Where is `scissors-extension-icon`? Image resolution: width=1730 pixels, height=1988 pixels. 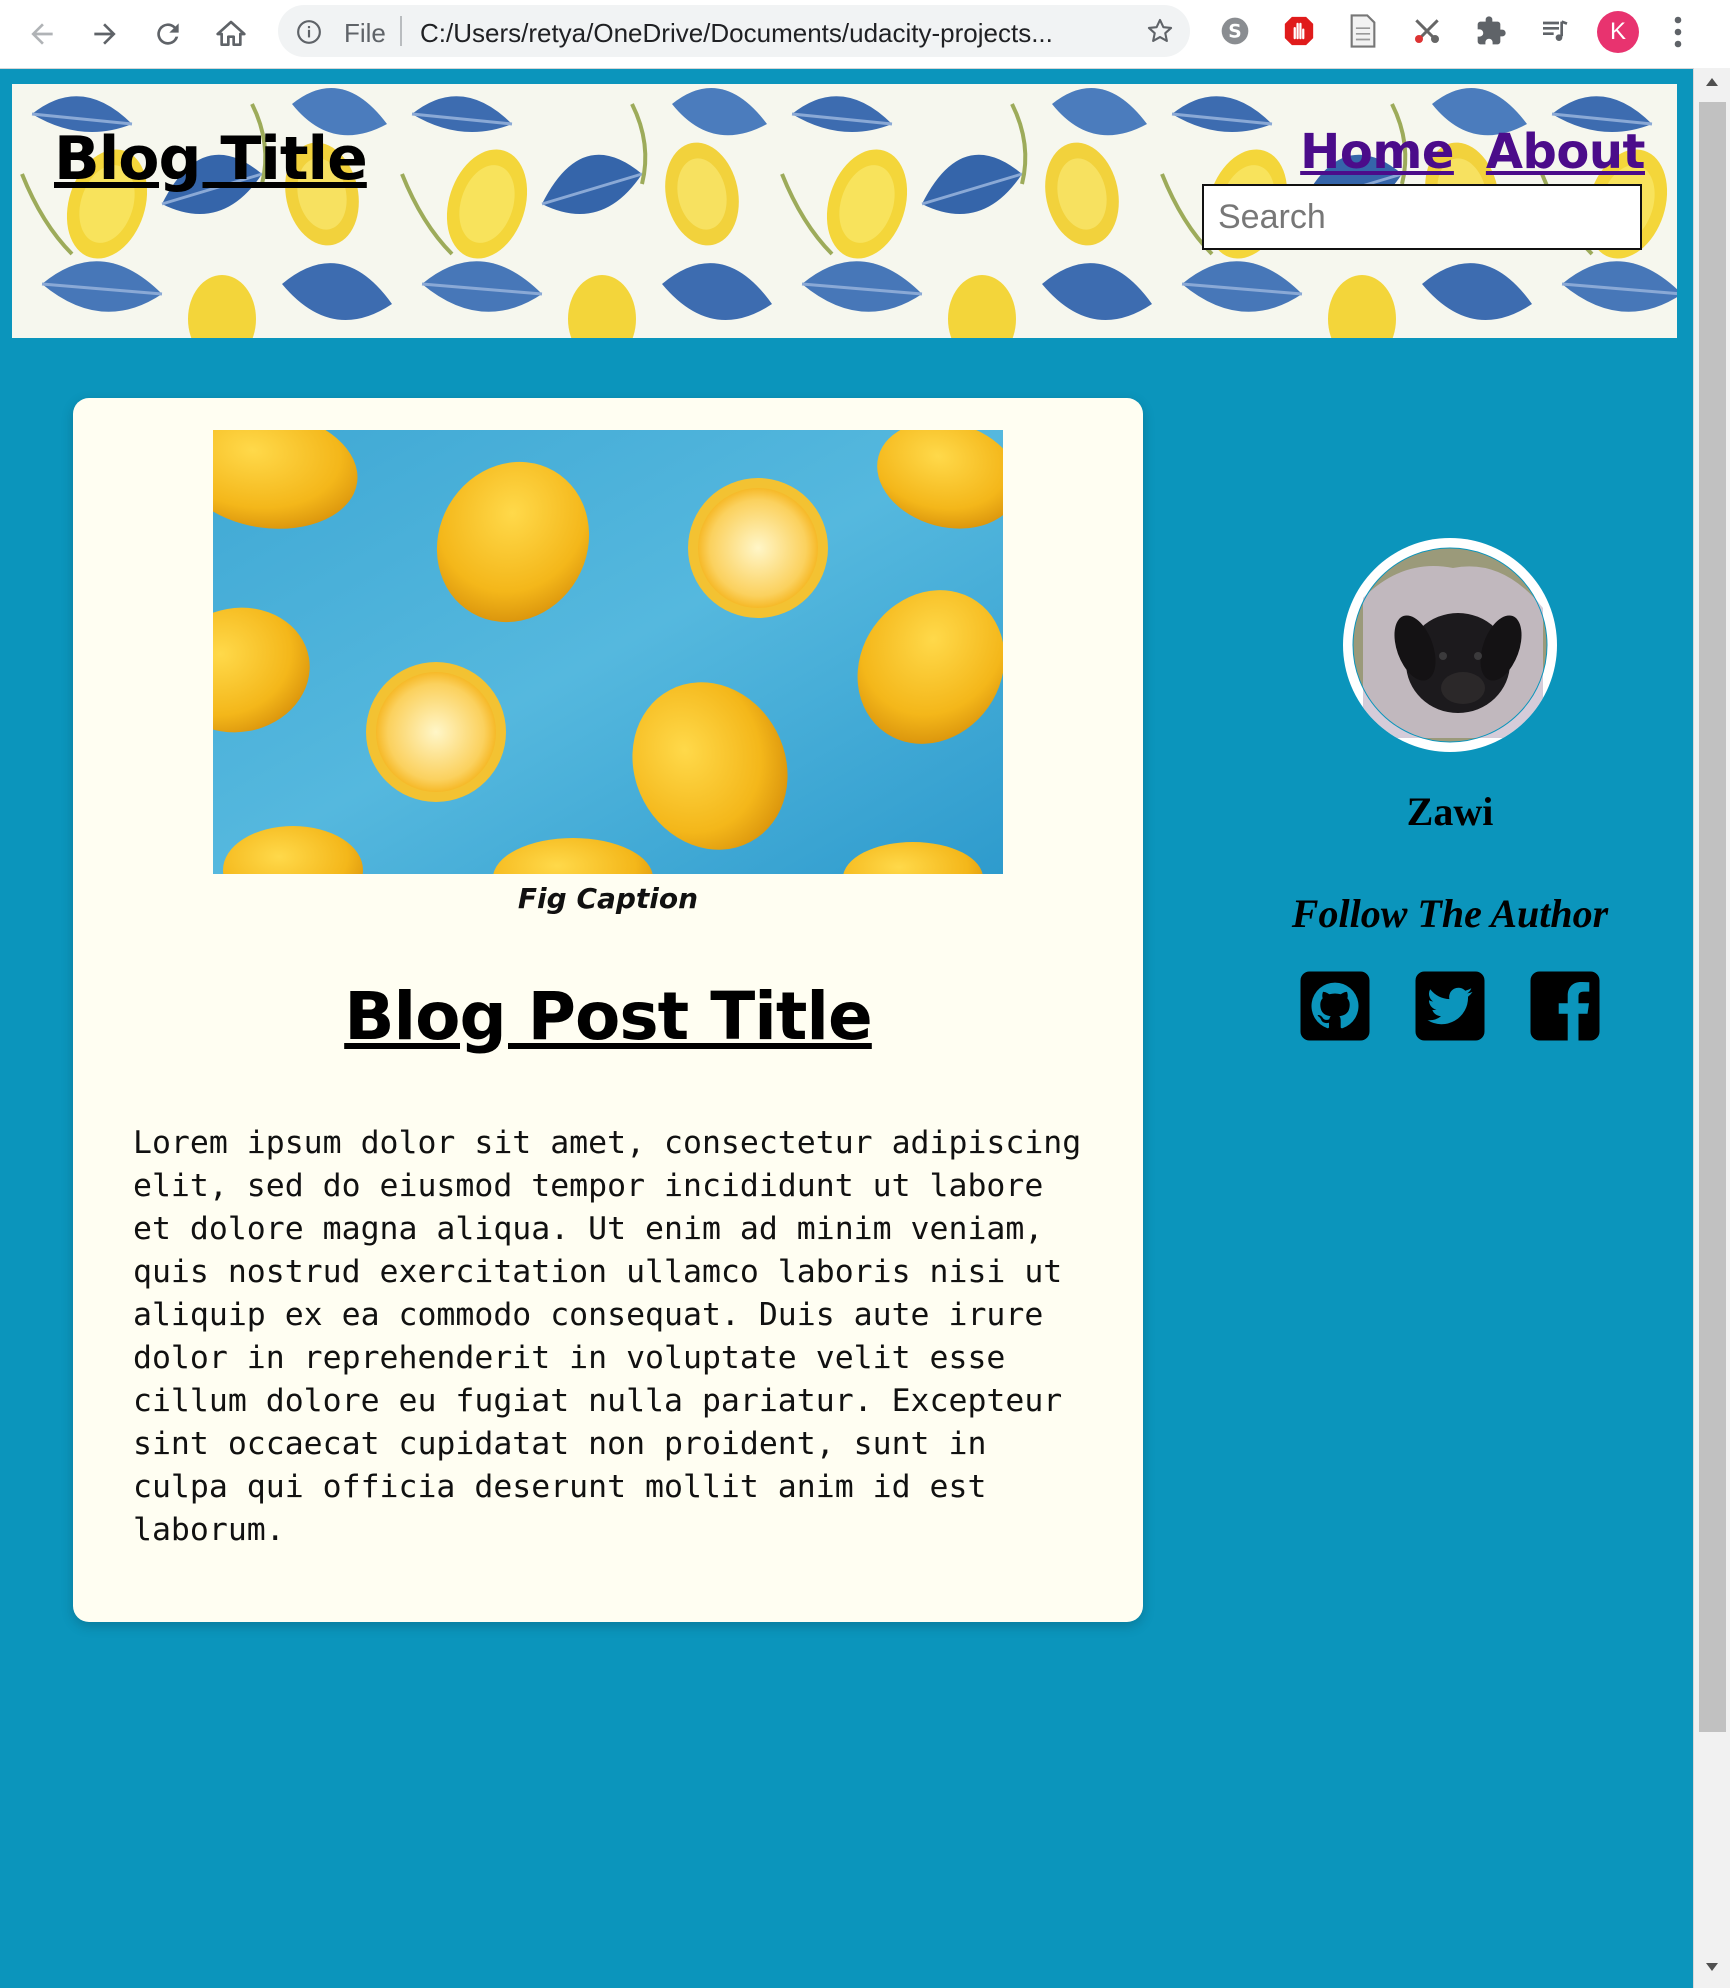 scissors-extension-icon is located at coordinates (1427, 31).